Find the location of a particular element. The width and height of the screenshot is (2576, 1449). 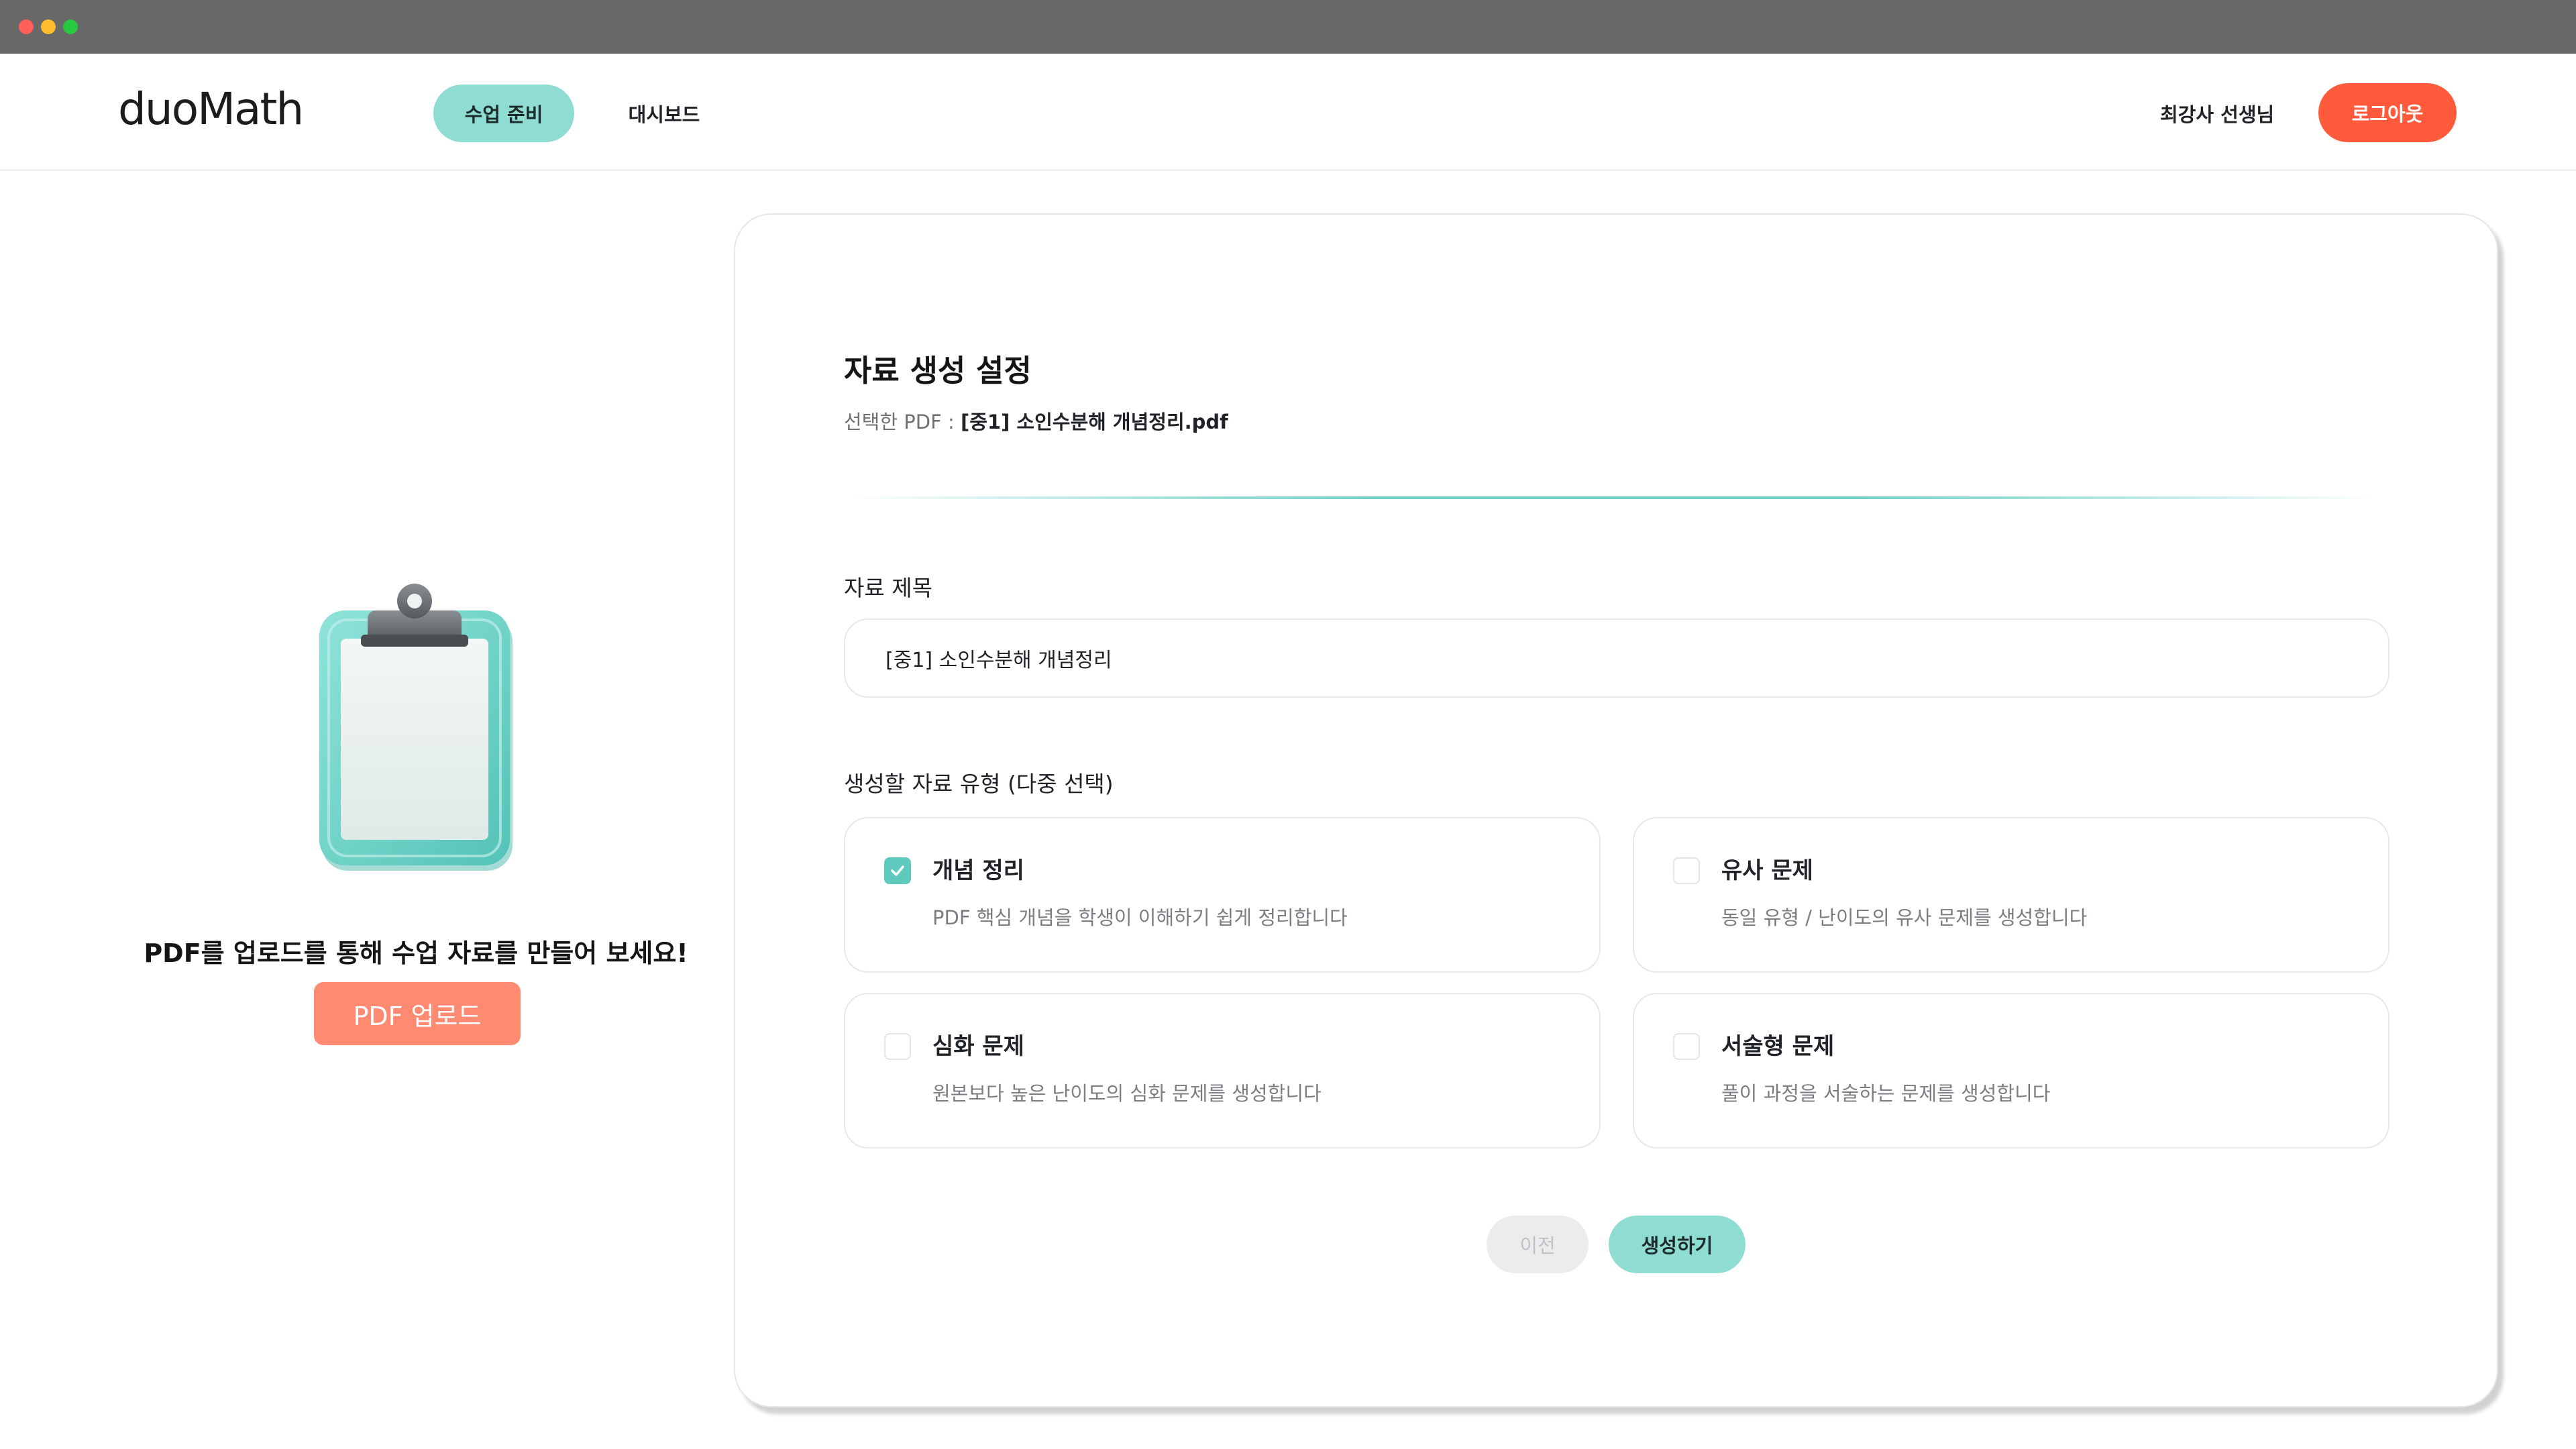

option-title: 심화 문제 is located at coordinates (978, 1046).